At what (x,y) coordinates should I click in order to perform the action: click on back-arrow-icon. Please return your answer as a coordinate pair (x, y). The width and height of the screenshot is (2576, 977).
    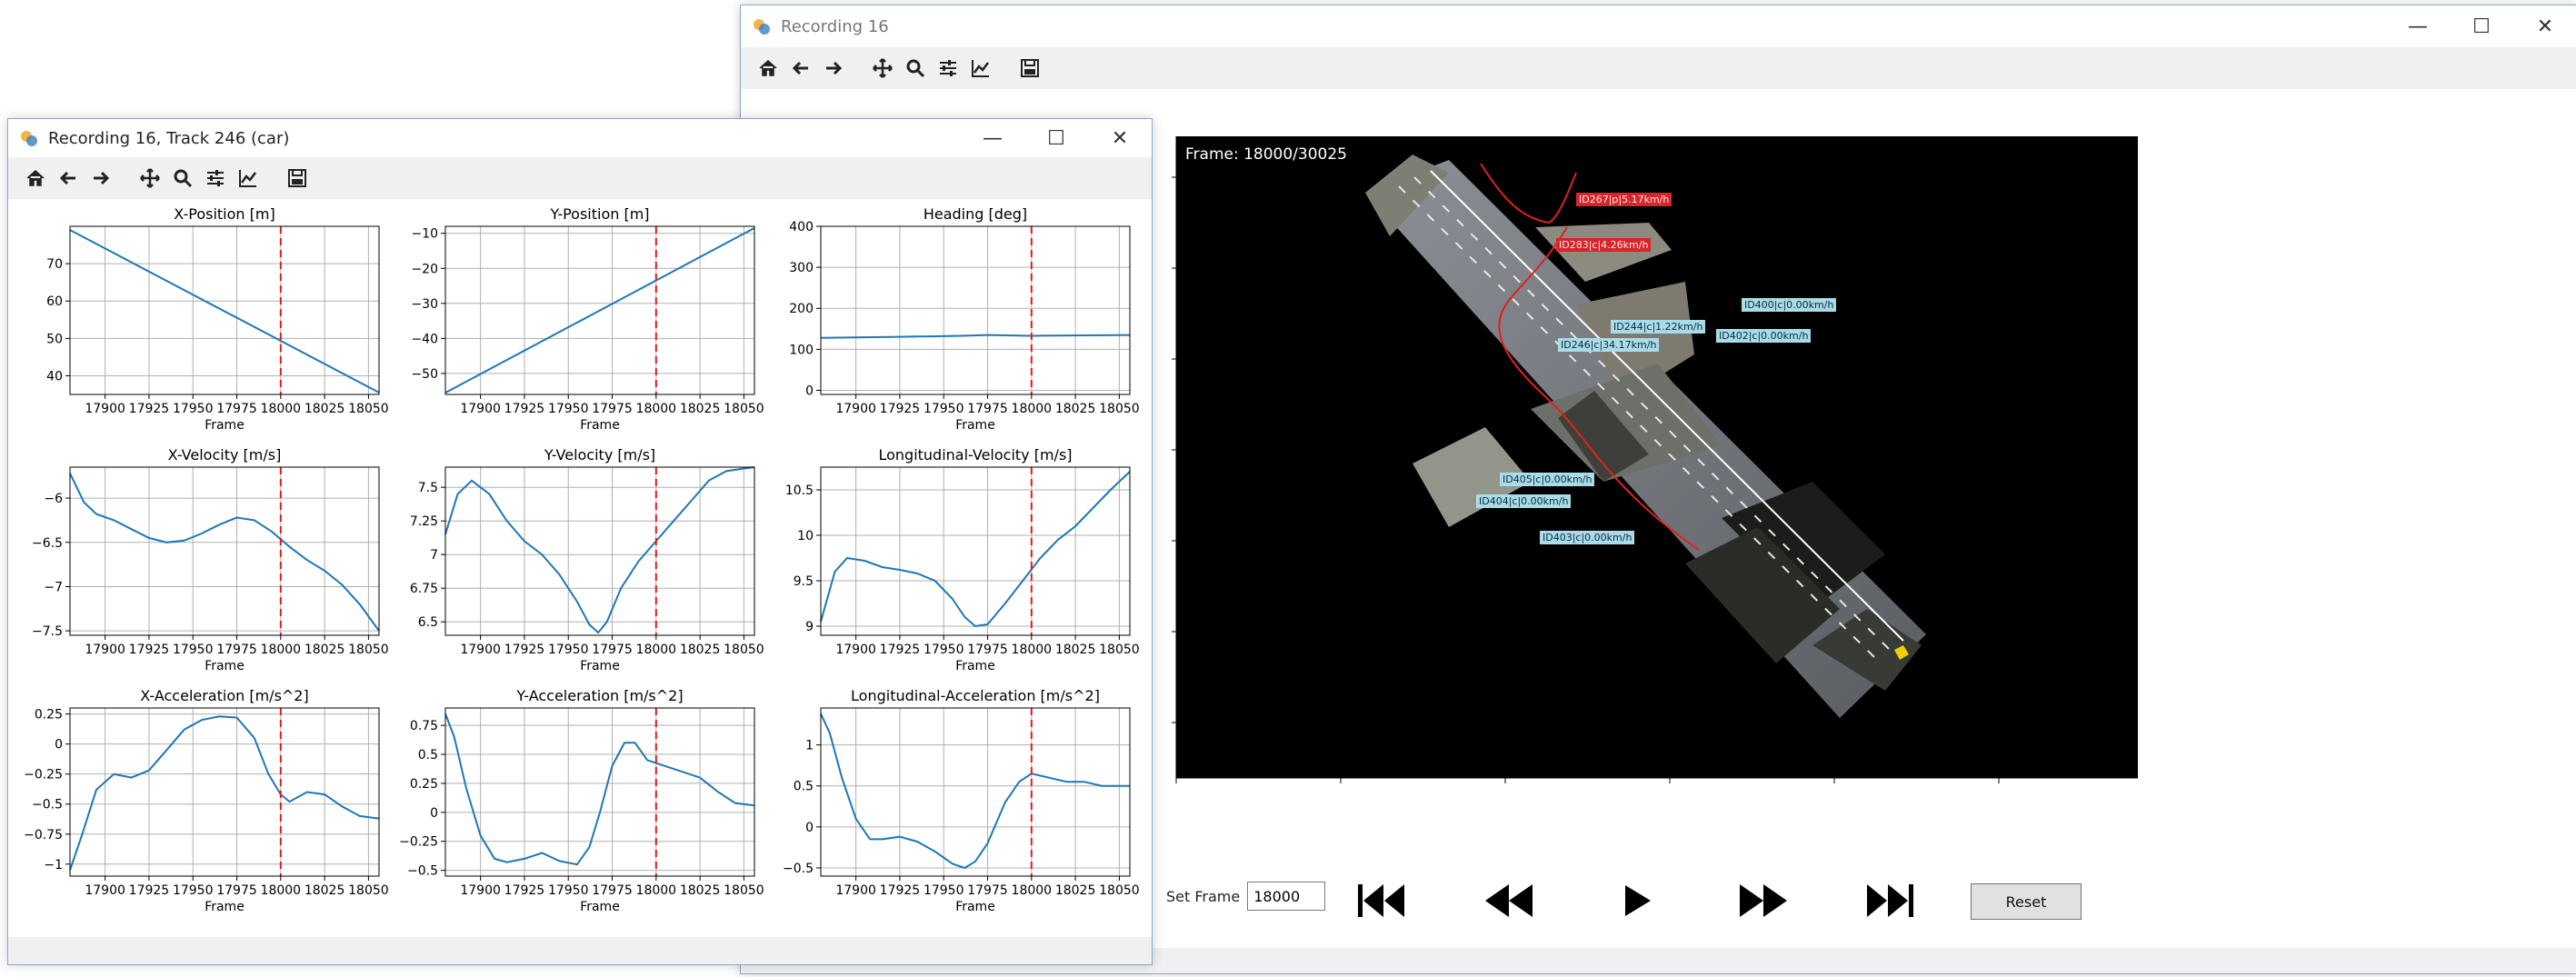
    Looking at the image, I should click on (67, 178).